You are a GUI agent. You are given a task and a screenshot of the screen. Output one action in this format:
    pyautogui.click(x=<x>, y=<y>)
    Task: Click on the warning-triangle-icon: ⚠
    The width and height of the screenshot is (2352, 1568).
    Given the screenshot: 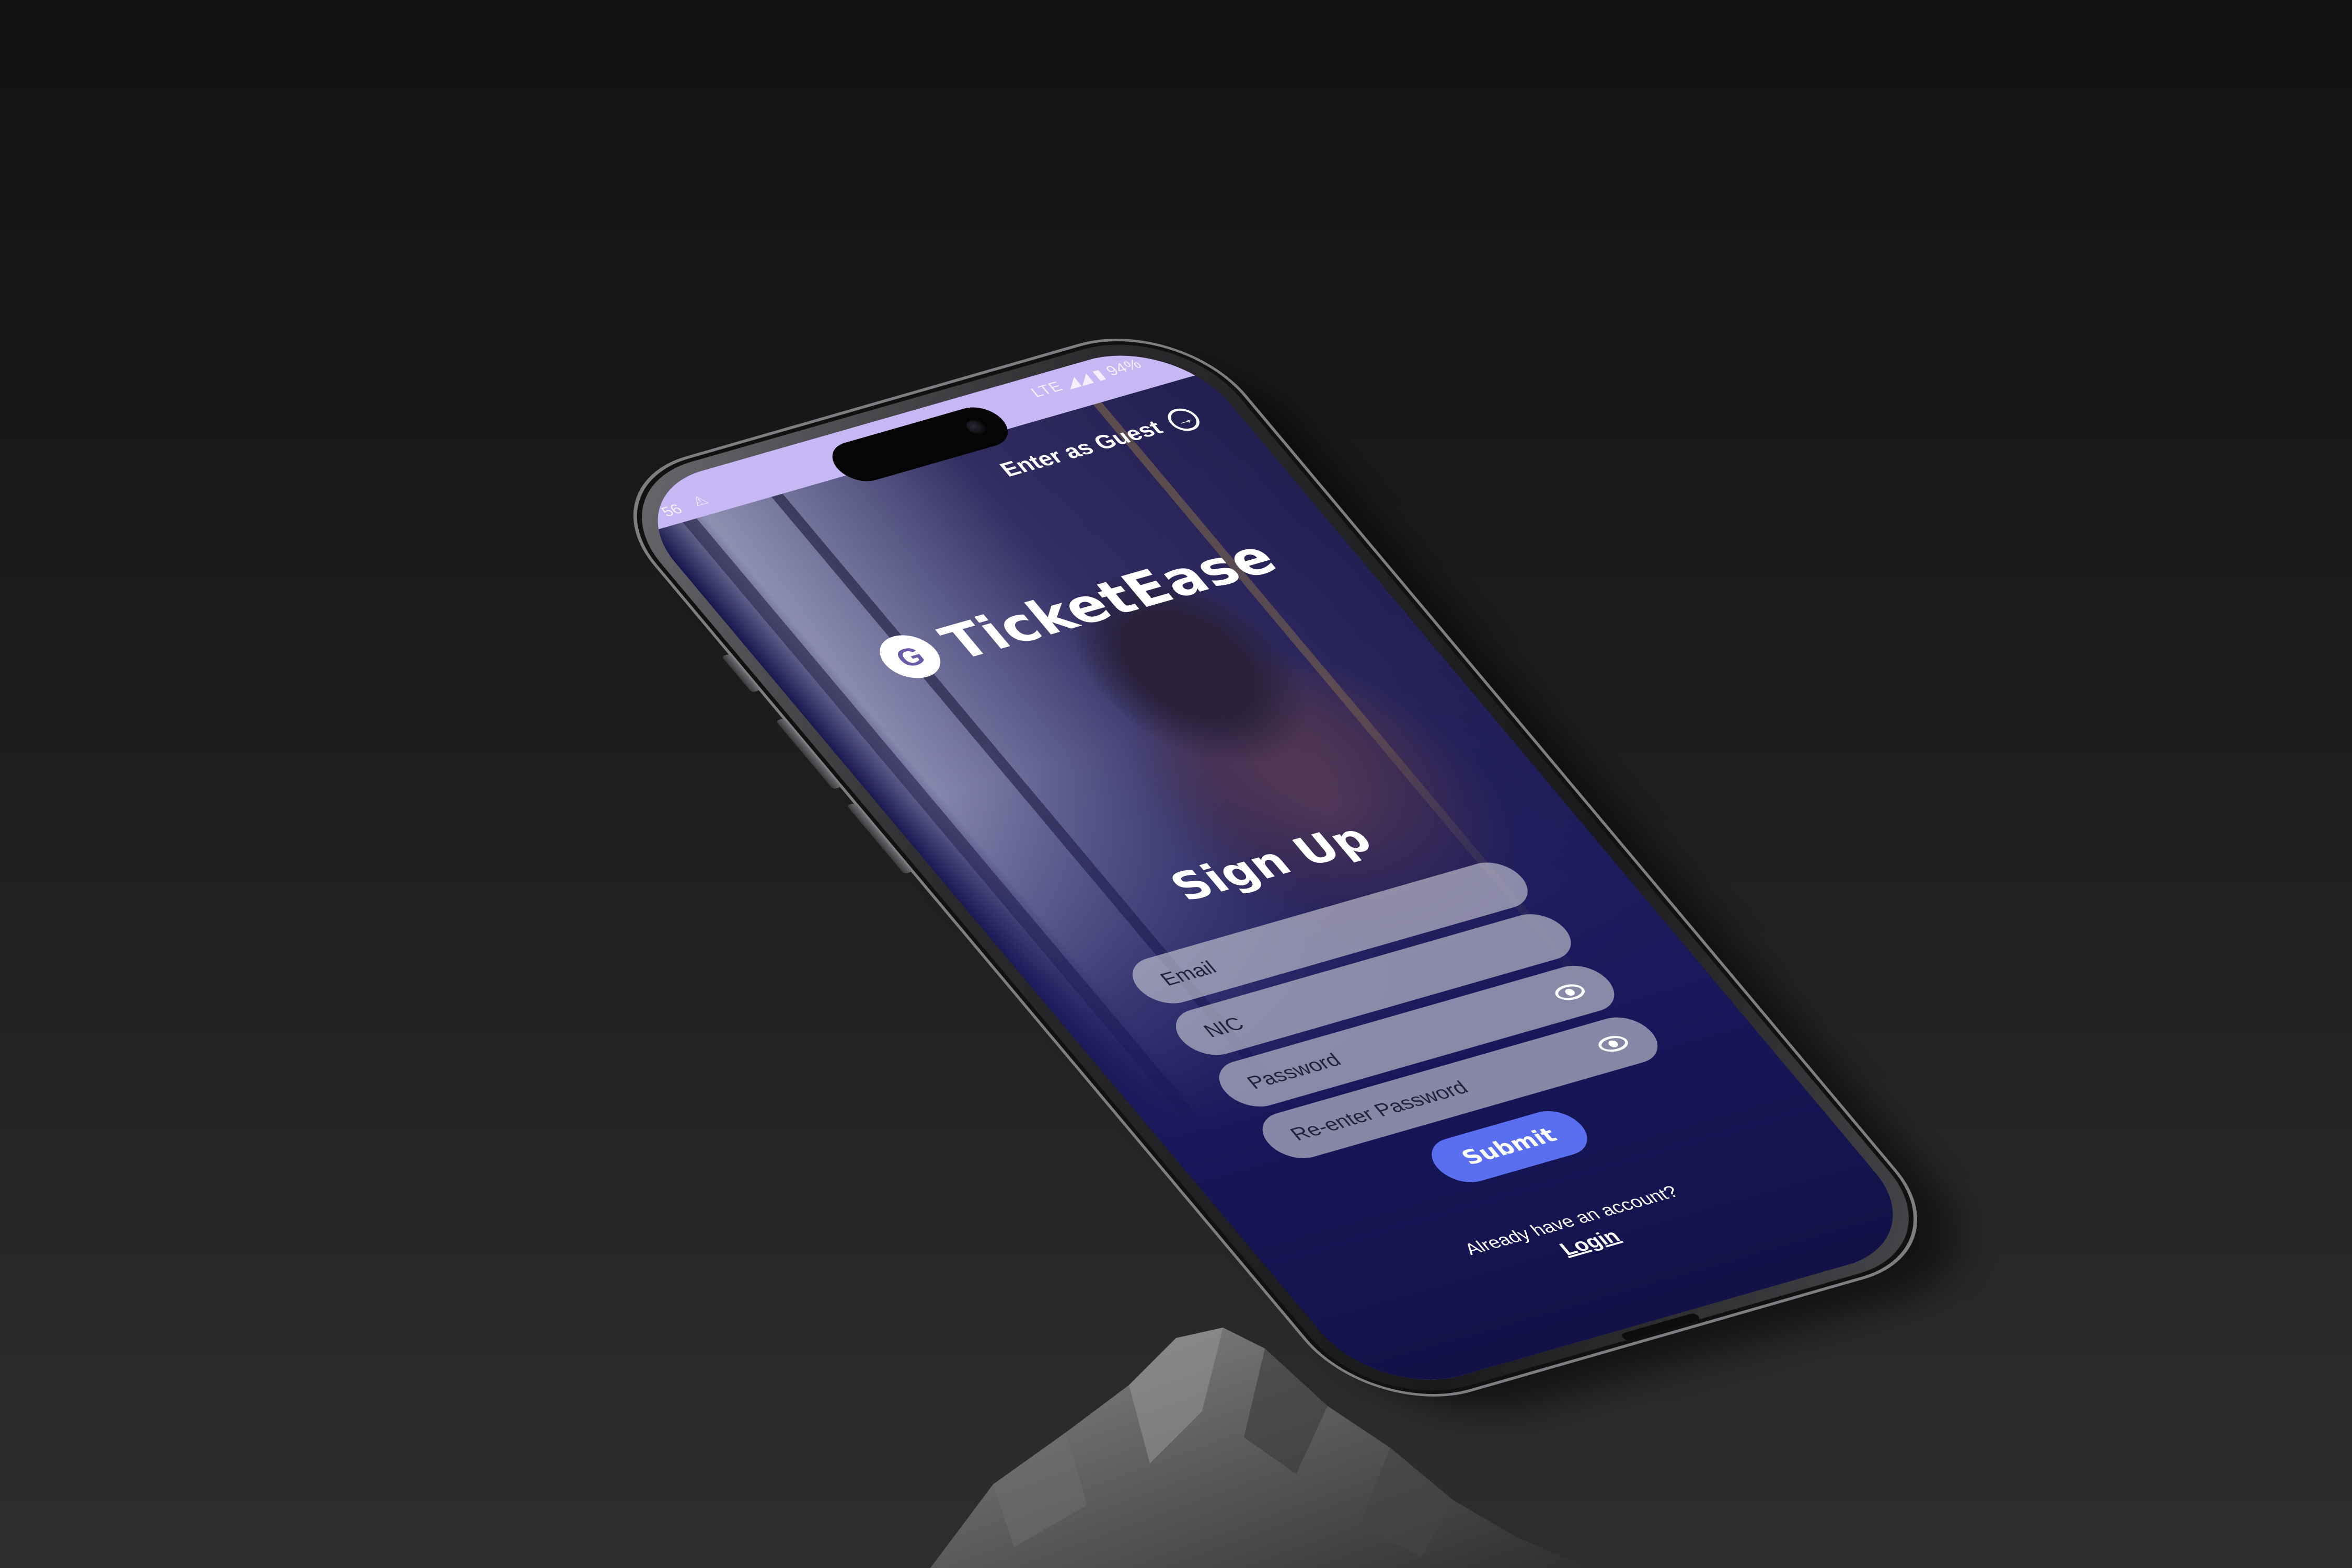 What is the action you would take?
    pyautogui.click(x=699, y=500)
    